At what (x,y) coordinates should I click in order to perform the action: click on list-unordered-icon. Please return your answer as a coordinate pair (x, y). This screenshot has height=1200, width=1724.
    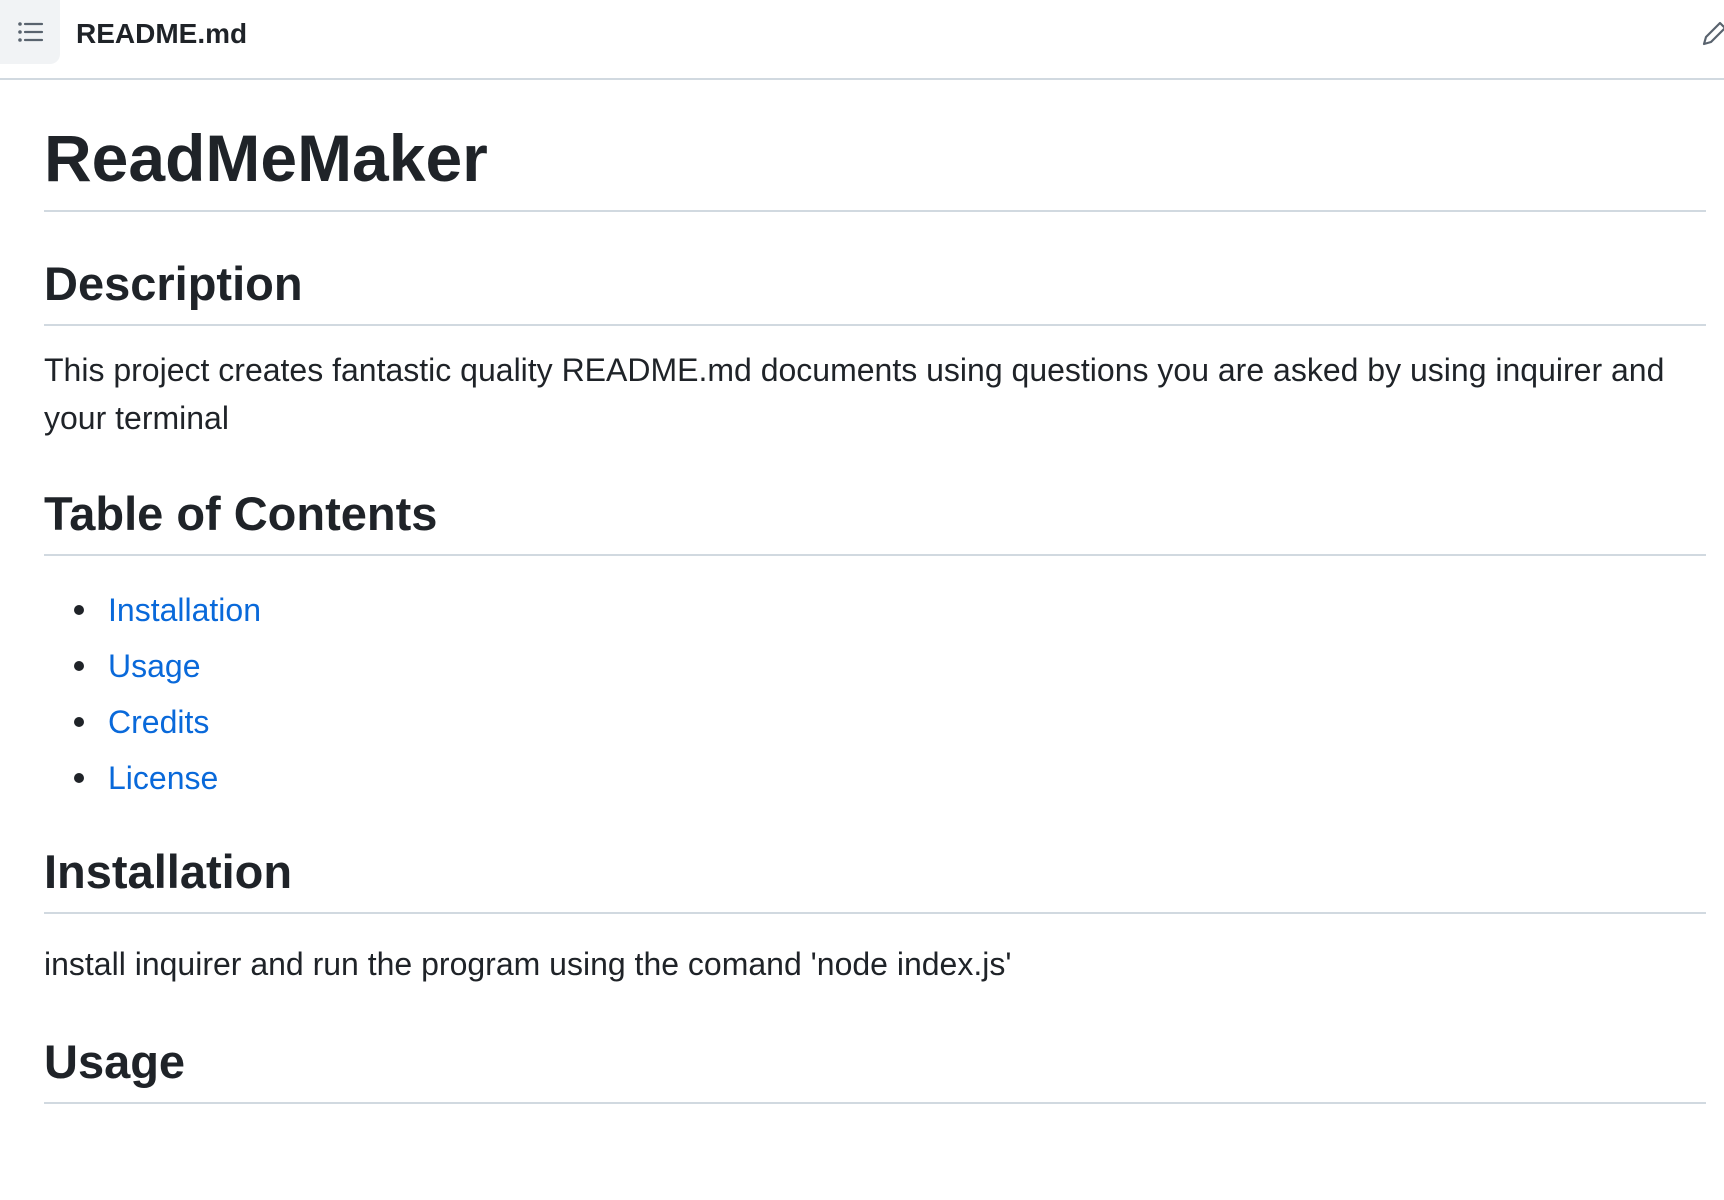
    Looking at the image, I should click on (31, 32).